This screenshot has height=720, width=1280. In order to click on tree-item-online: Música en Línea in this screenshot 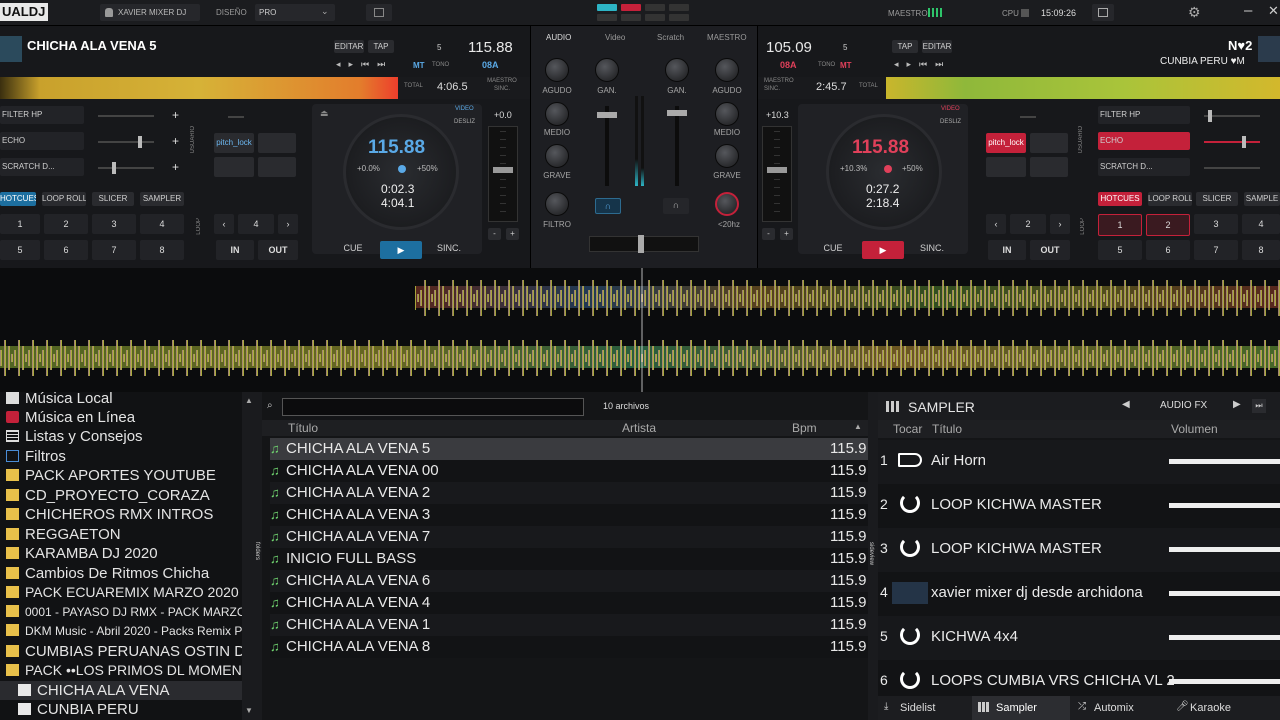, I will do `click(124, 417)`.